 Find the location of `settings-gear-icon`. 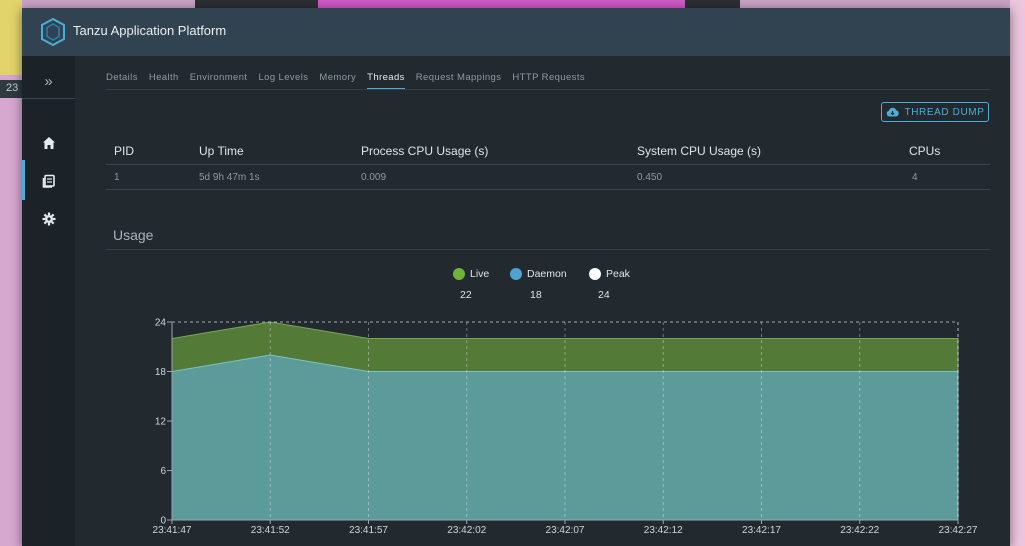

settings-gear-icon is located at coordinates (48, 218).